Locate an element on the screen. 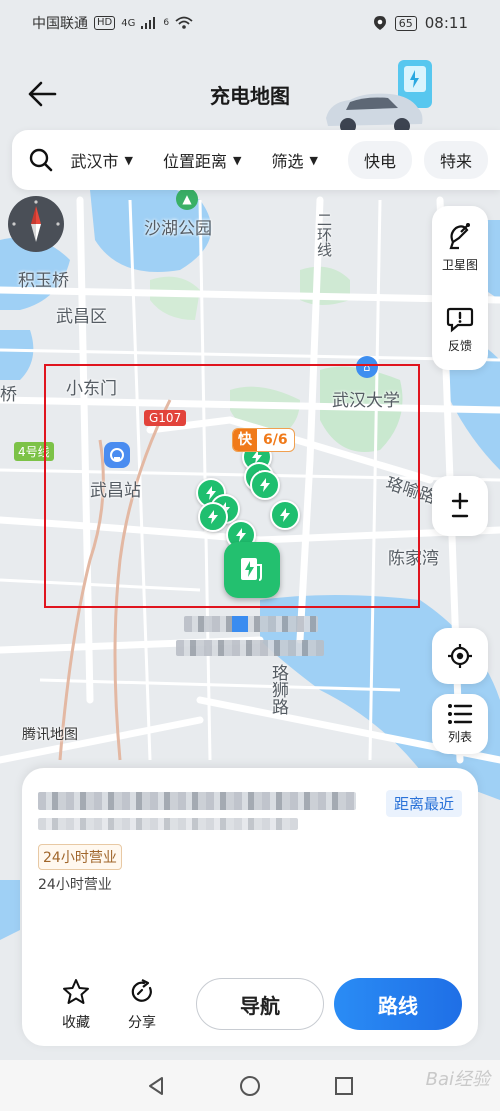  share-button: 分享 is located at coordinates (142, 1005).